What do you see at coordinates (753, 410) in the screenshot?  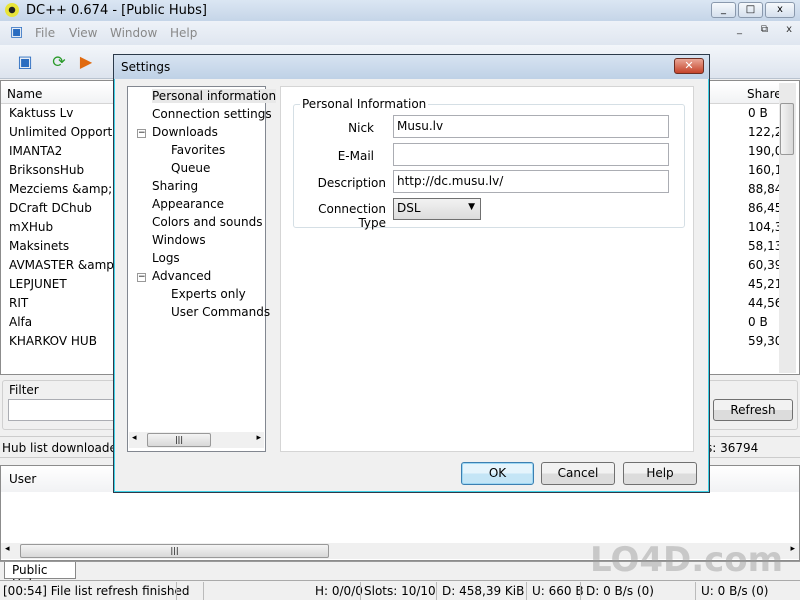 I see `refresh-button: Refresh` at bounding box center [753, 410].